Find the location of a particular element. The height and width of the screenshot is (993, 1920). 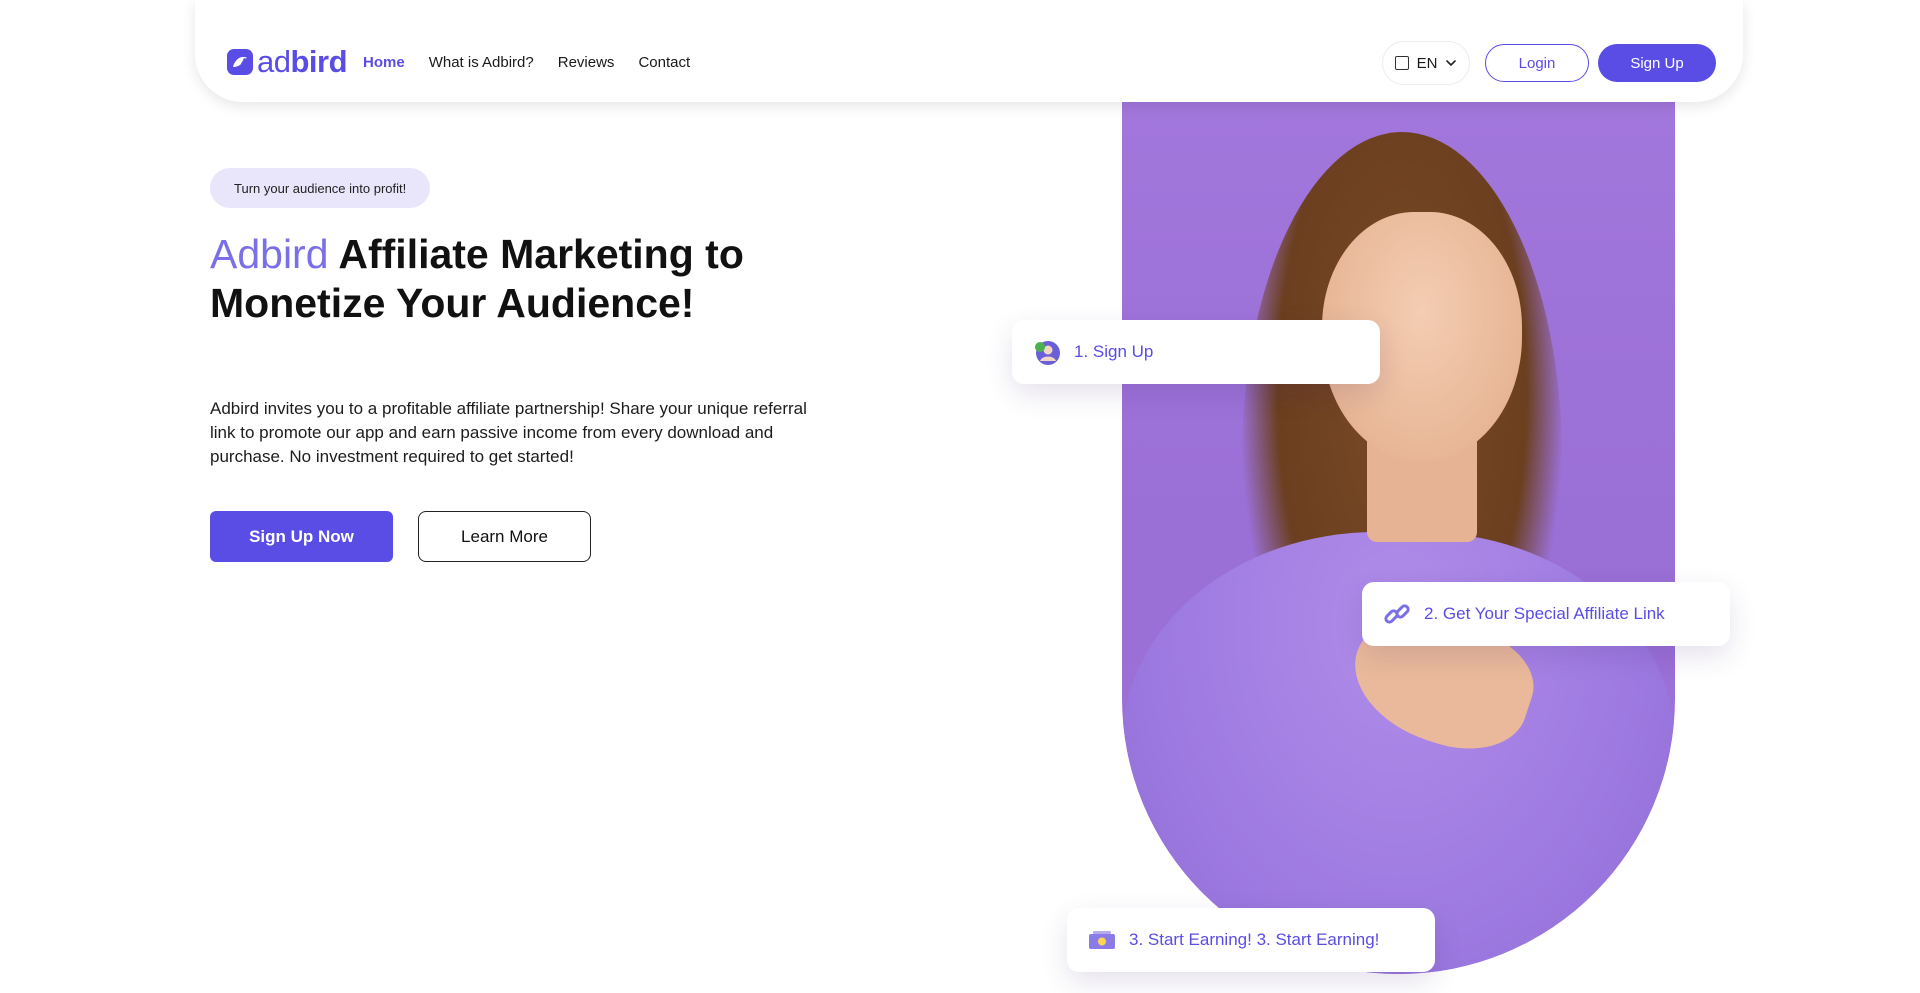

step-card-affiliate-link: 2. Get Your Special Affiliate Link is located at coordinates (1546, 614).